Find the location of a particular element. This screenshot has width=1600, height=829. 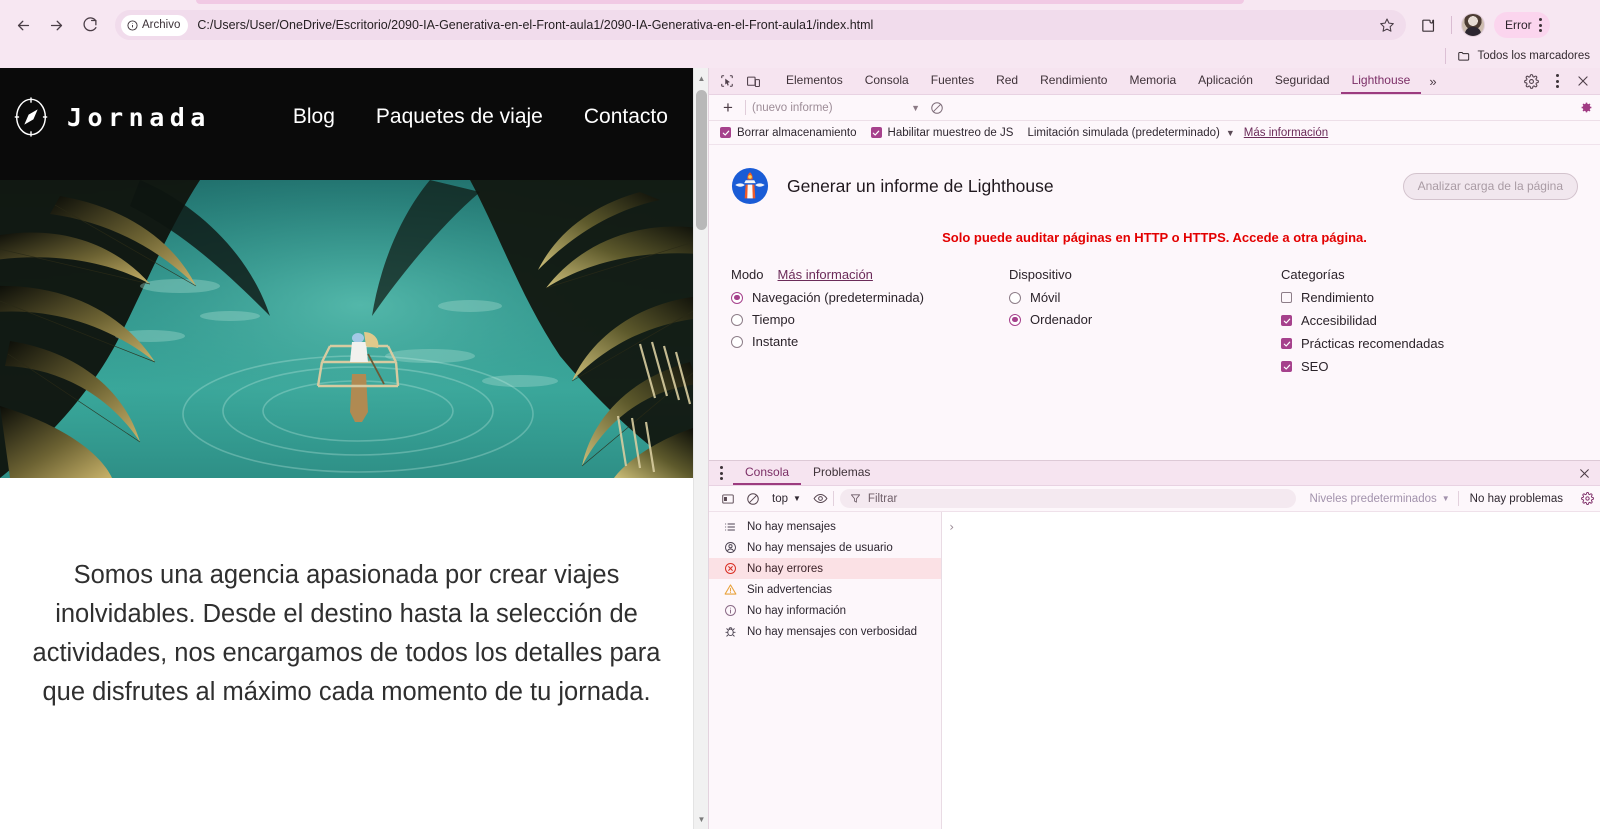

mode-option-tiempo: Tiempo is located at coordinates (859, 319).